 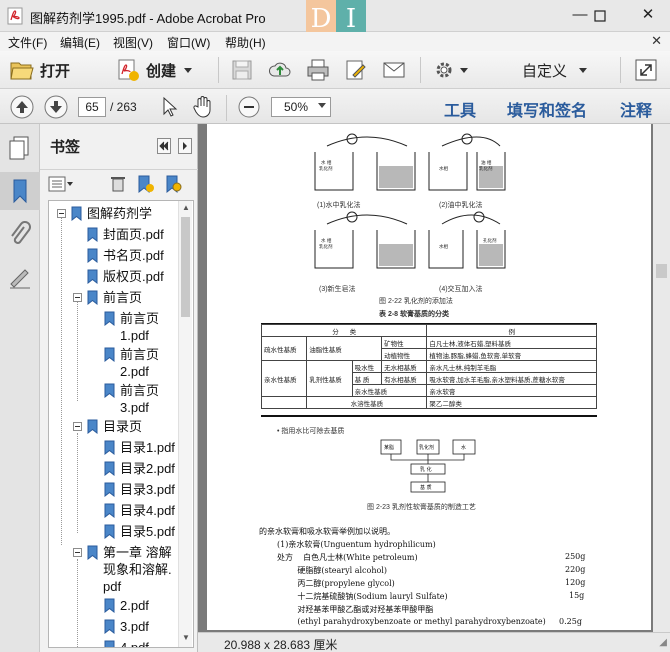 What do you see at coordinates (137, 489) in the screenshot?
I see `bookmark-item: 目录3.pdf` at bounding box center [137, 489].